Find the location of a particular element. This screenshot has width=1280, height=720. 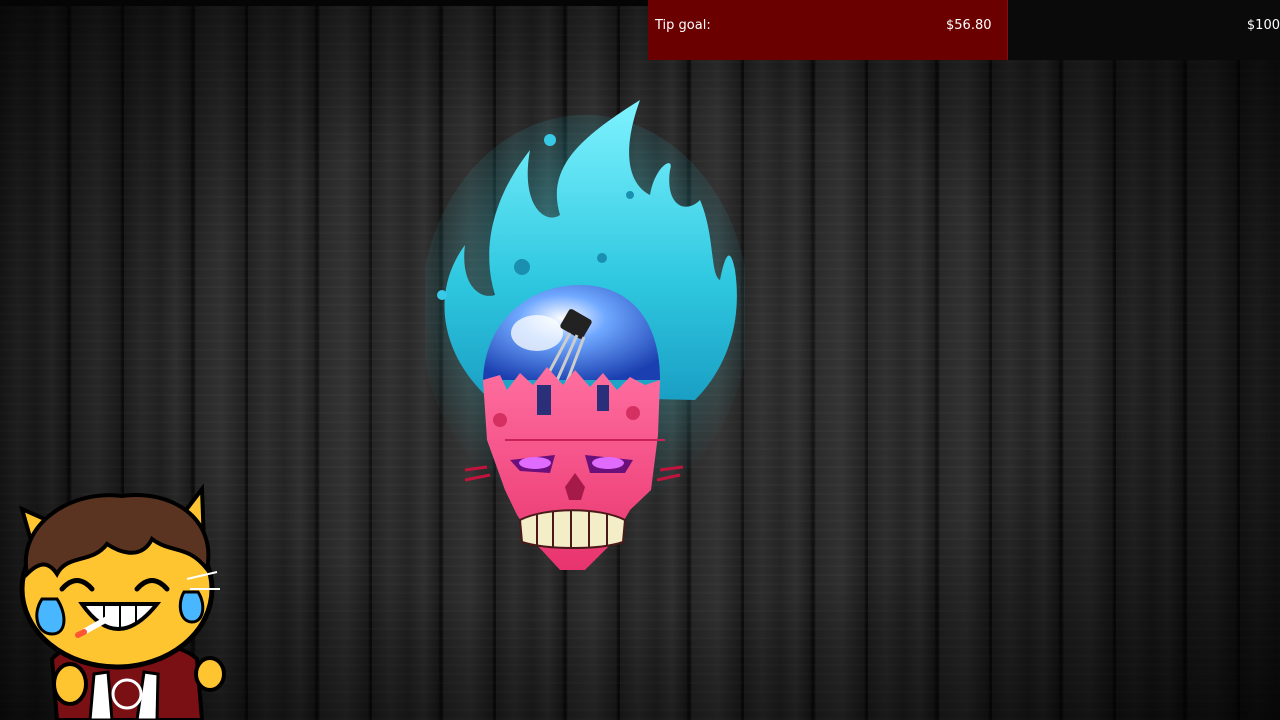

tip-goal-target-amount: $100 is located at coordinates (1263, 25).